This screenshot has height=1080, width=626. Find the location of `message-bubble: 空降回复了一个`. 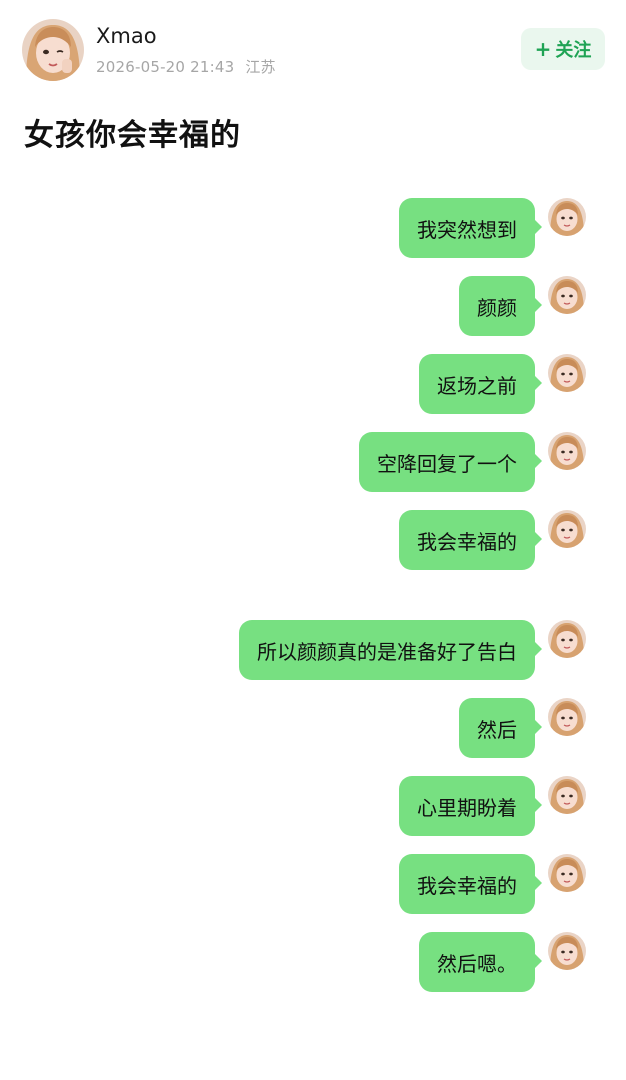

message-bubble: 空降回复了一个 is located at coordinates (447, 462).